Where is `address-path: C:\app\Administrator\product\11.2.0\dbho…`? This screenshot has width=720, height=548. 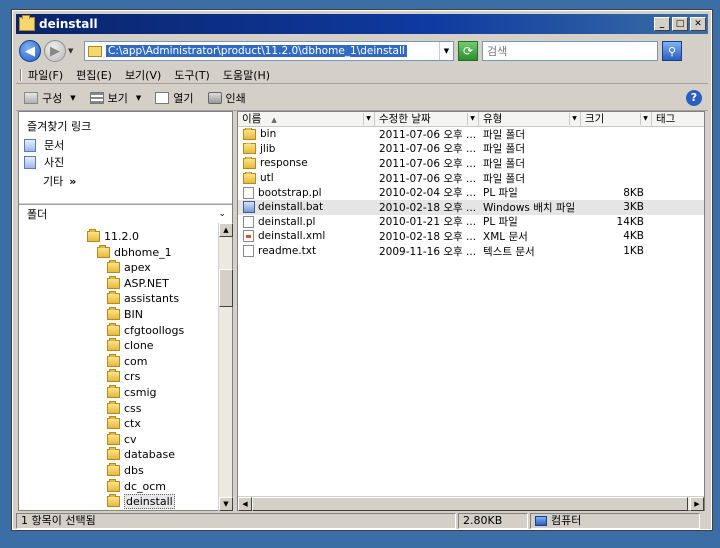
address-path: C:\app\Administrator\product\11.2.0\dbho… is located at coordinates (256, 51).